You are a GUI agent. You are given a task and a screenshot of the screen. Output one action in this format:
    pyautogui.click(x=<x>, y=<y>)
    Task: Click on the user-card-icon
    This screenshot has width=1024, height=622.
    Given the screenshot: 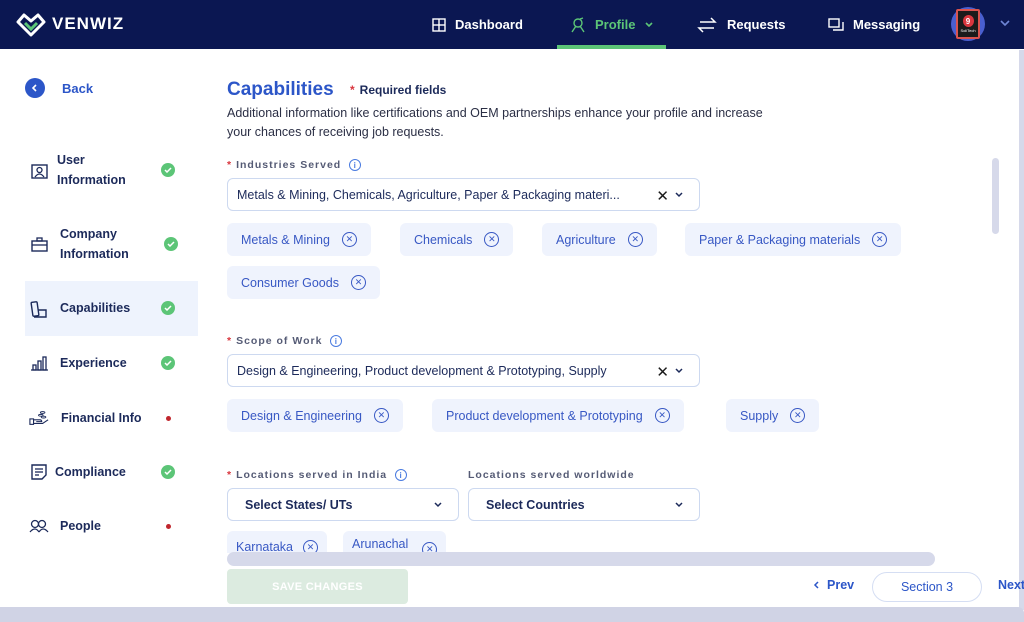 What is the action you would take?
    pyautogui.click(x=39, y=171)
    